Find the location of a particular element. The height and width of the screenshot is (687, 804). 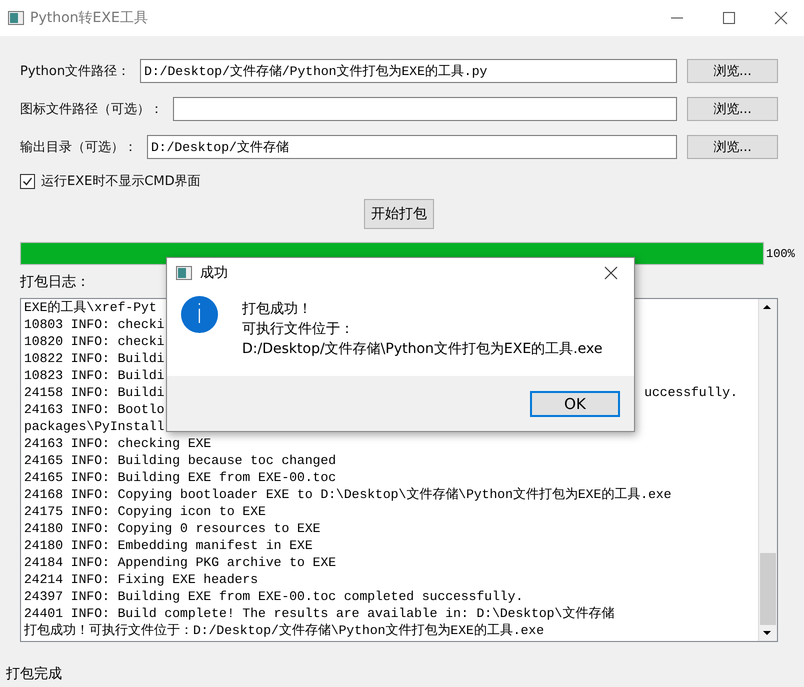

path-field: D:/Desktop/文件存储/Python文件打包为EXE的工具.py is located at coordinates (408, 71).